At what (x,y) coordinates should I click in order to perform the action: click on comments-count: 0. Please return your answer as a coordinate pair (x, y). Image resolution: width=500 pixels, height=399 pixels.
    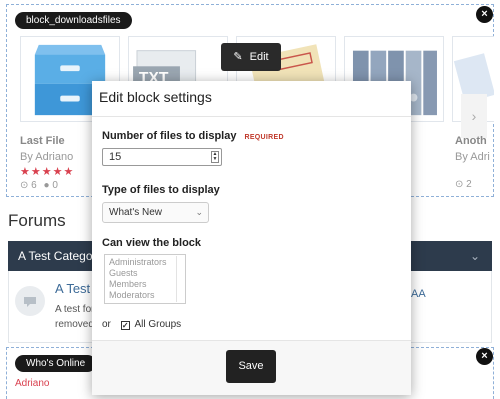
    Looking at the image, I should click on (55, 185).